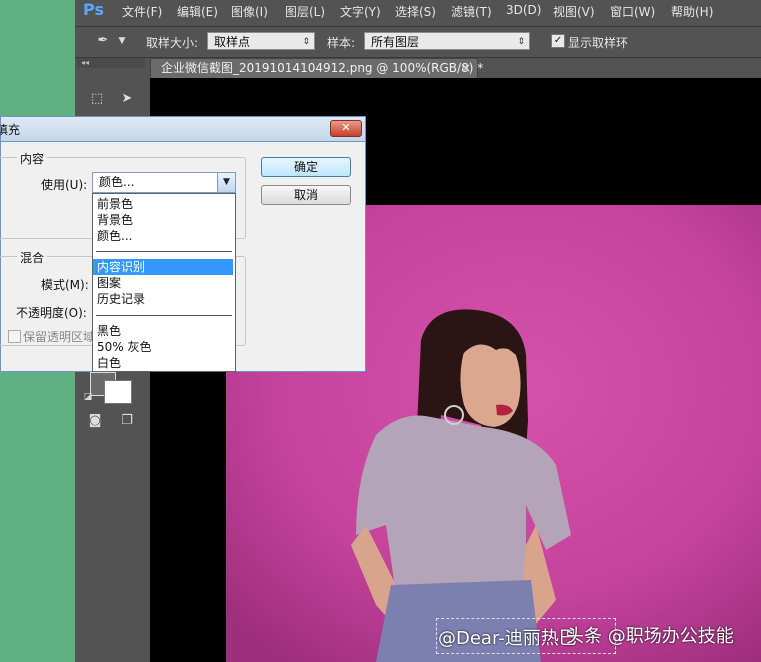 This screenshot has height=662, width=761. I want to click on default-colors-icon: ◪, so click(88, 397).